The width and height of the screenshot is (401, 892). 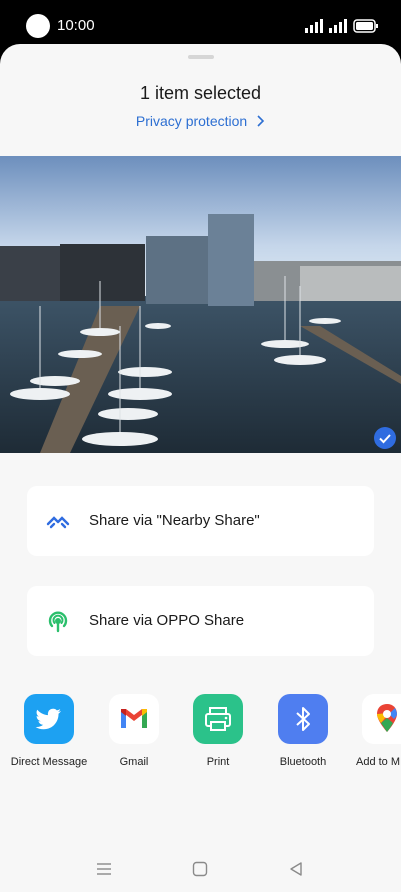 What do you see at coordinates (296, 869) in the screenshot?
I see `back-icon` at bounding box center [296, 869].